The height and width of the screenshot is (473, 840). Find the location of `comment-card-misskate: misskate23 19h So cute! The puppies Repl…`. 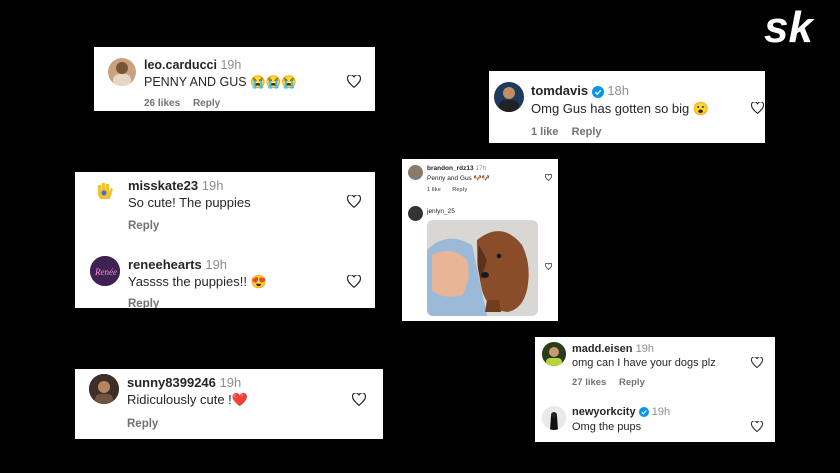

comment-card-misskate: misskate23 19h So cute! The puppies Repl… is located at coordinates (225, 240).